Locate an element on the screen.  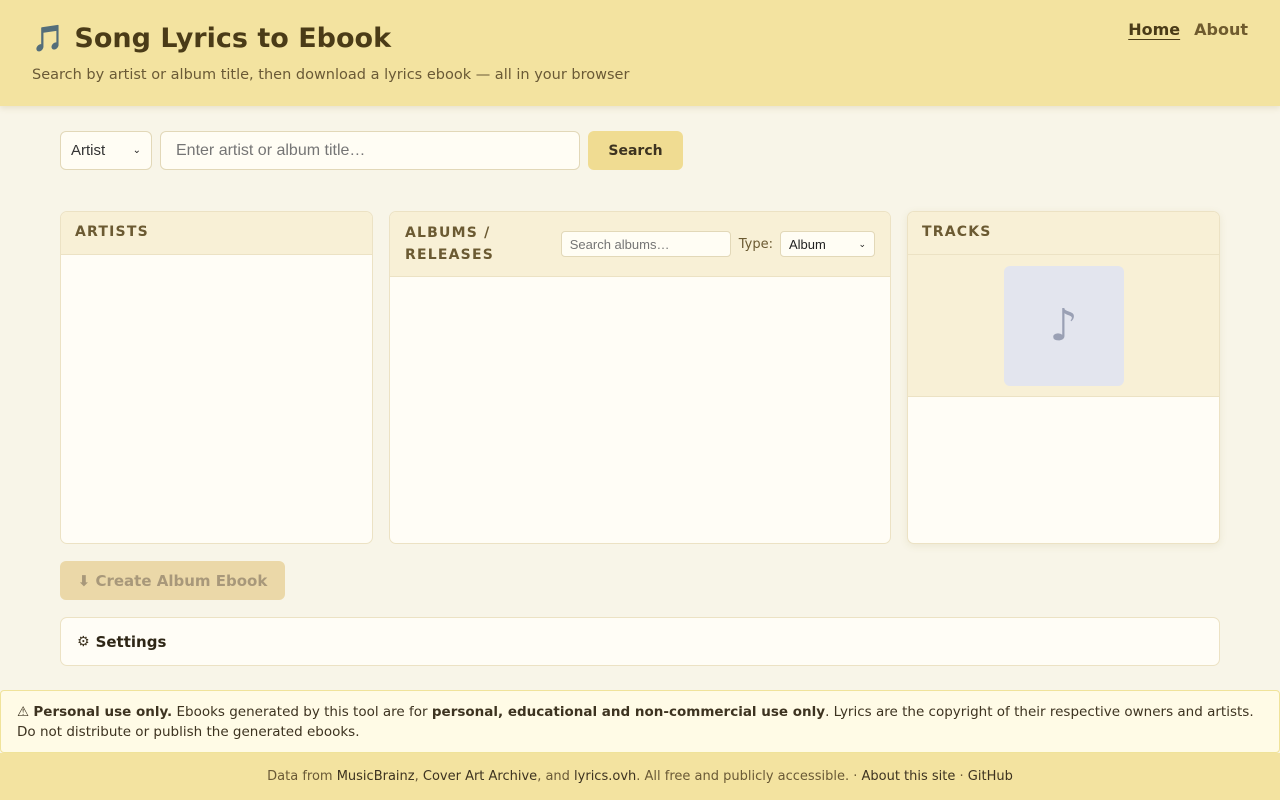
app-title: Song Lyrics to Ebook is located at coordinates (233, 38).